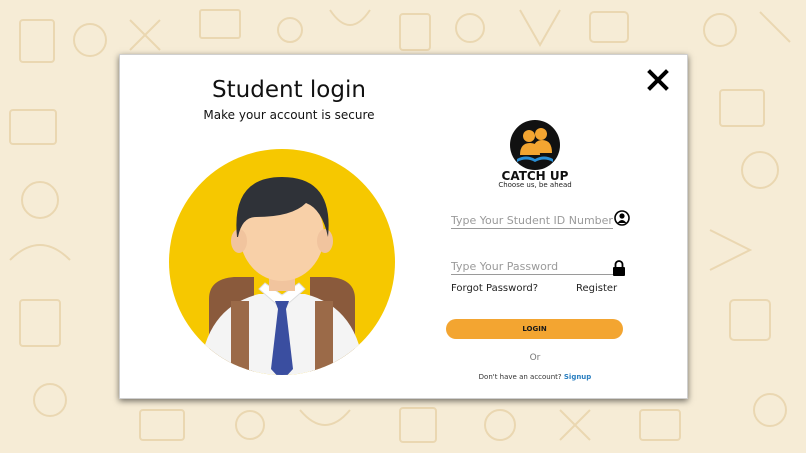 This screenshot has width=806, height=453. I want to click on brand-tagline: Choose us, be ahead, so click(535, 185).